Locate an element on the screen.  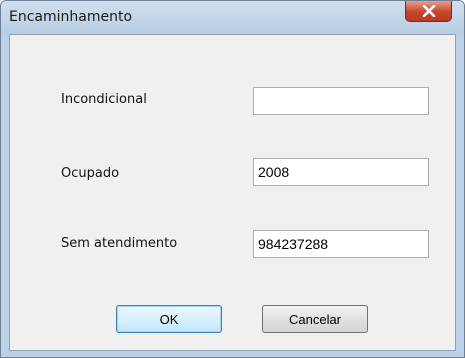
ok-button: OK is located at coordinates (169, 319).